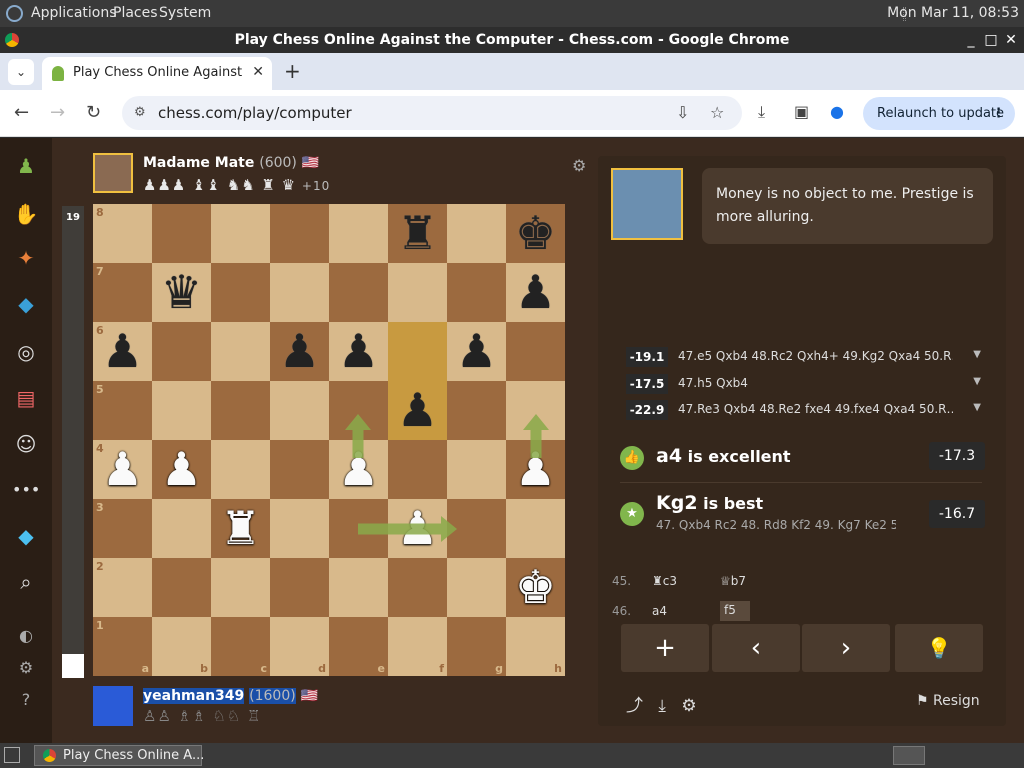  I want to click on square-g3, so click(476, 528).